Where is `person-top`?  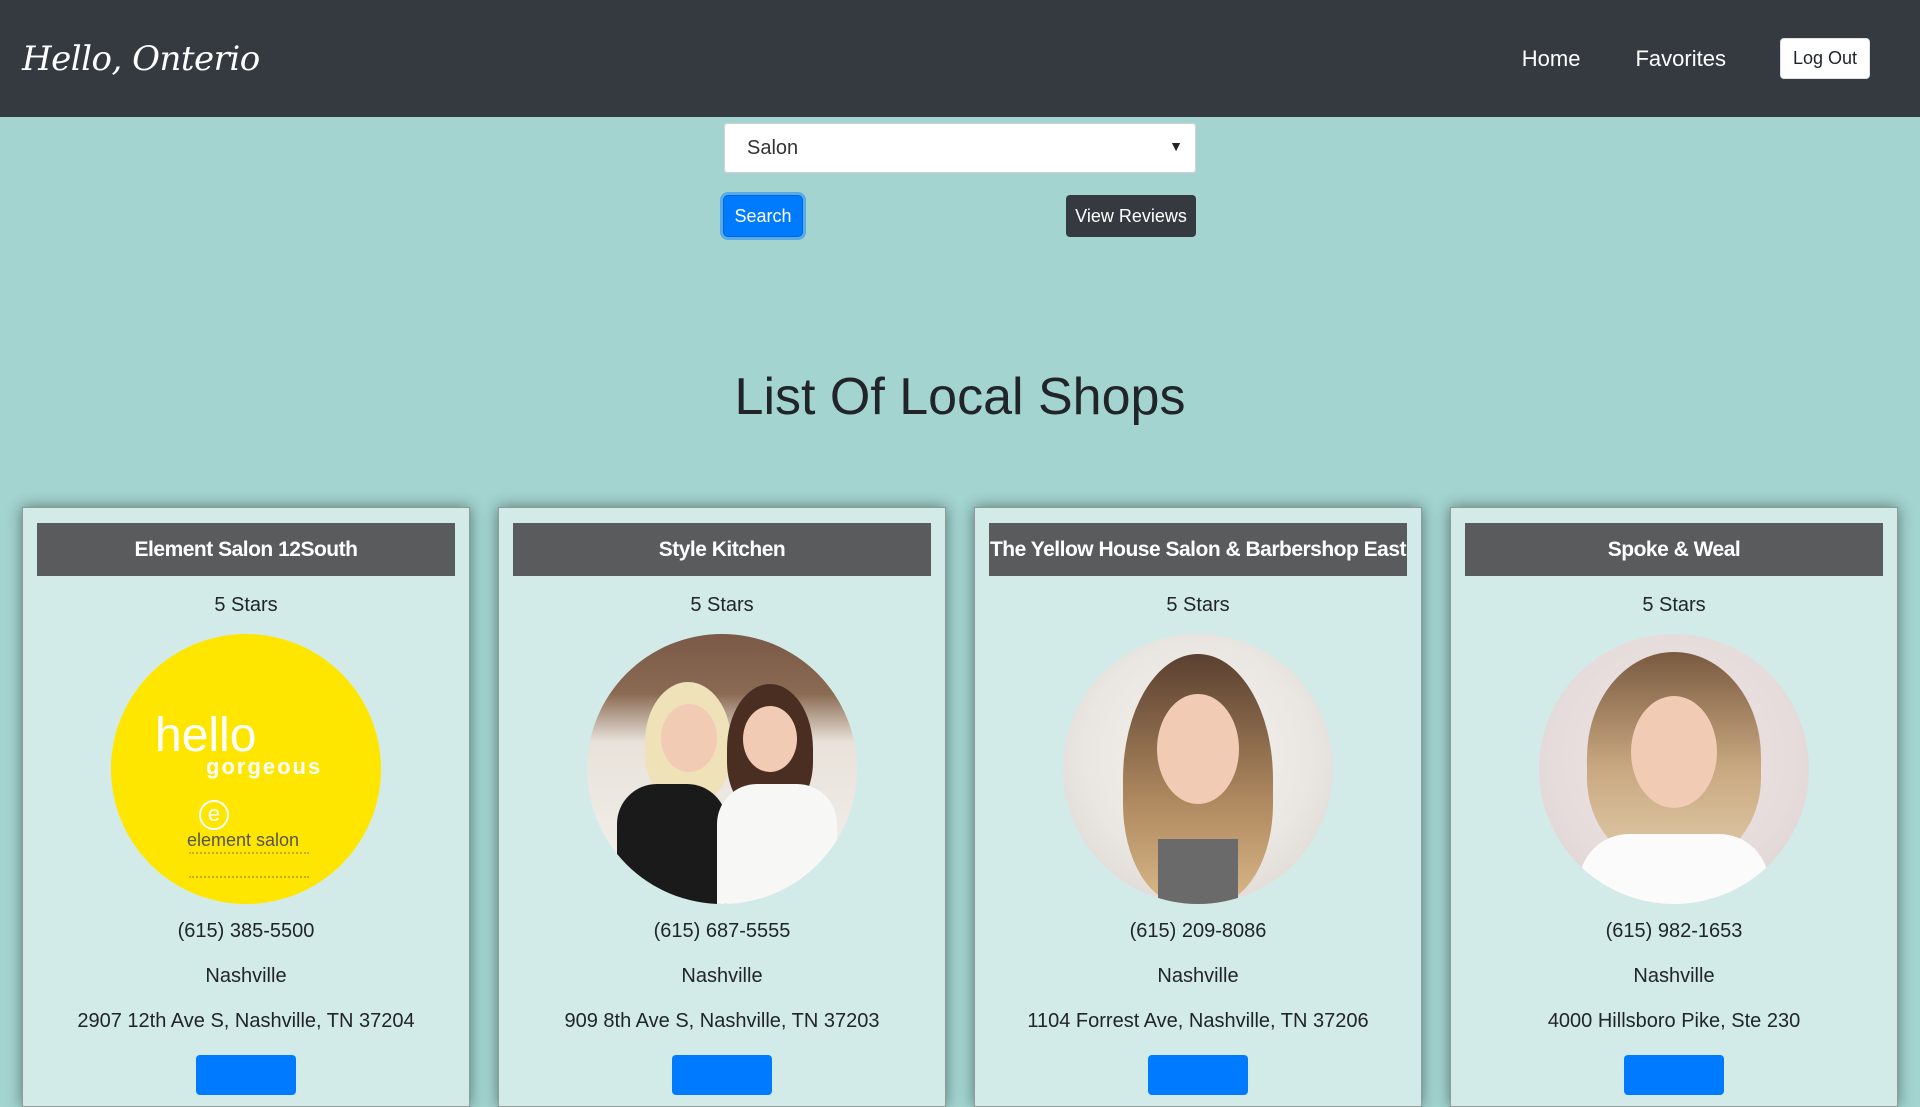 person-top is located at coordinates (1198, 871).